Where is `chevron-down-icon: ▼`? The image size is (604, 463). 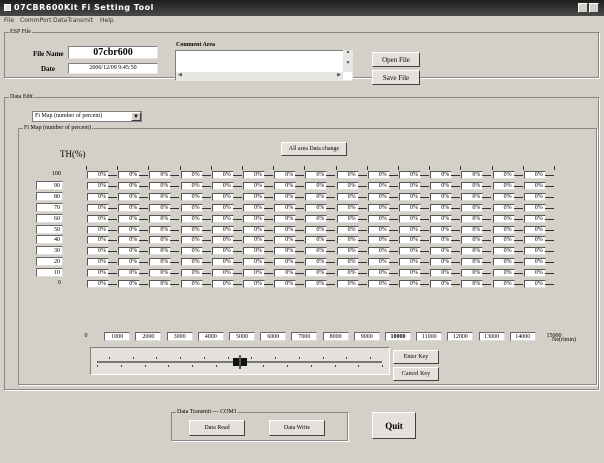
chevron-down-icon: ▼ is located at coordinates (136, 116).